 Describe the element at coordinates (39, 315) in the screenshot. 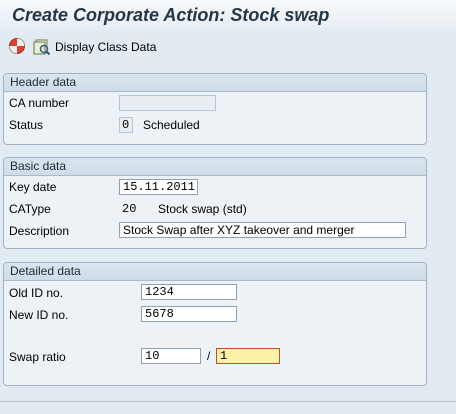

I see `new-id-label: New ID no.` at that location.